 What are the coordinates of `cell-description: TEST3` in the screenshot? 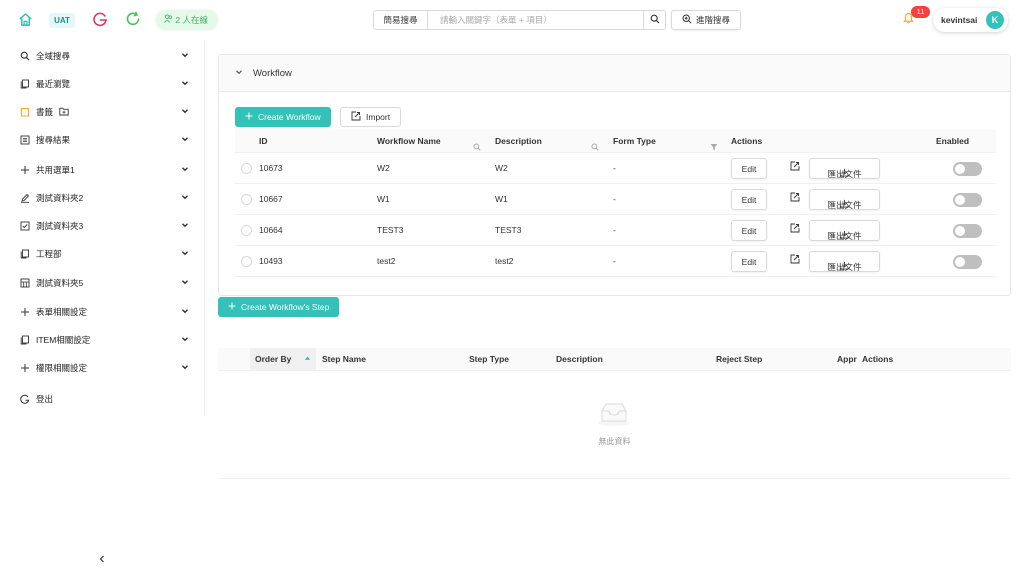 It's located at (508, 230).